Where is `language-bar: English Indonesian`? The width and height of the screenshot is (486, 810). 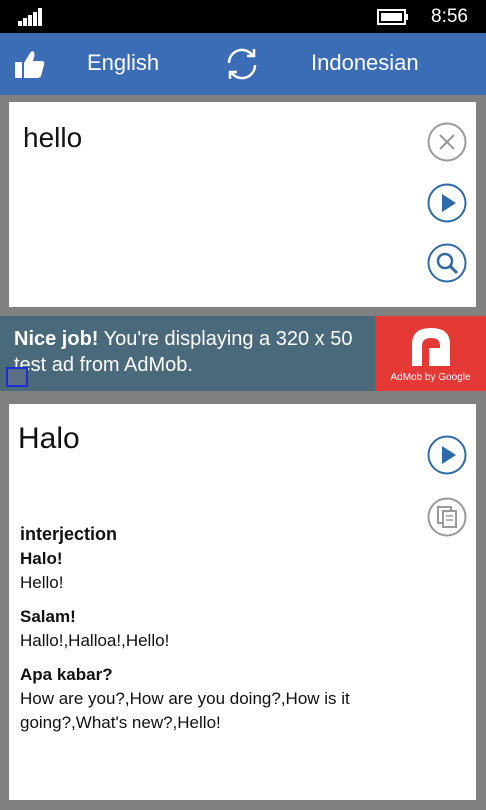
language-bar: English Indonesian is located at coordinates (243, 64).